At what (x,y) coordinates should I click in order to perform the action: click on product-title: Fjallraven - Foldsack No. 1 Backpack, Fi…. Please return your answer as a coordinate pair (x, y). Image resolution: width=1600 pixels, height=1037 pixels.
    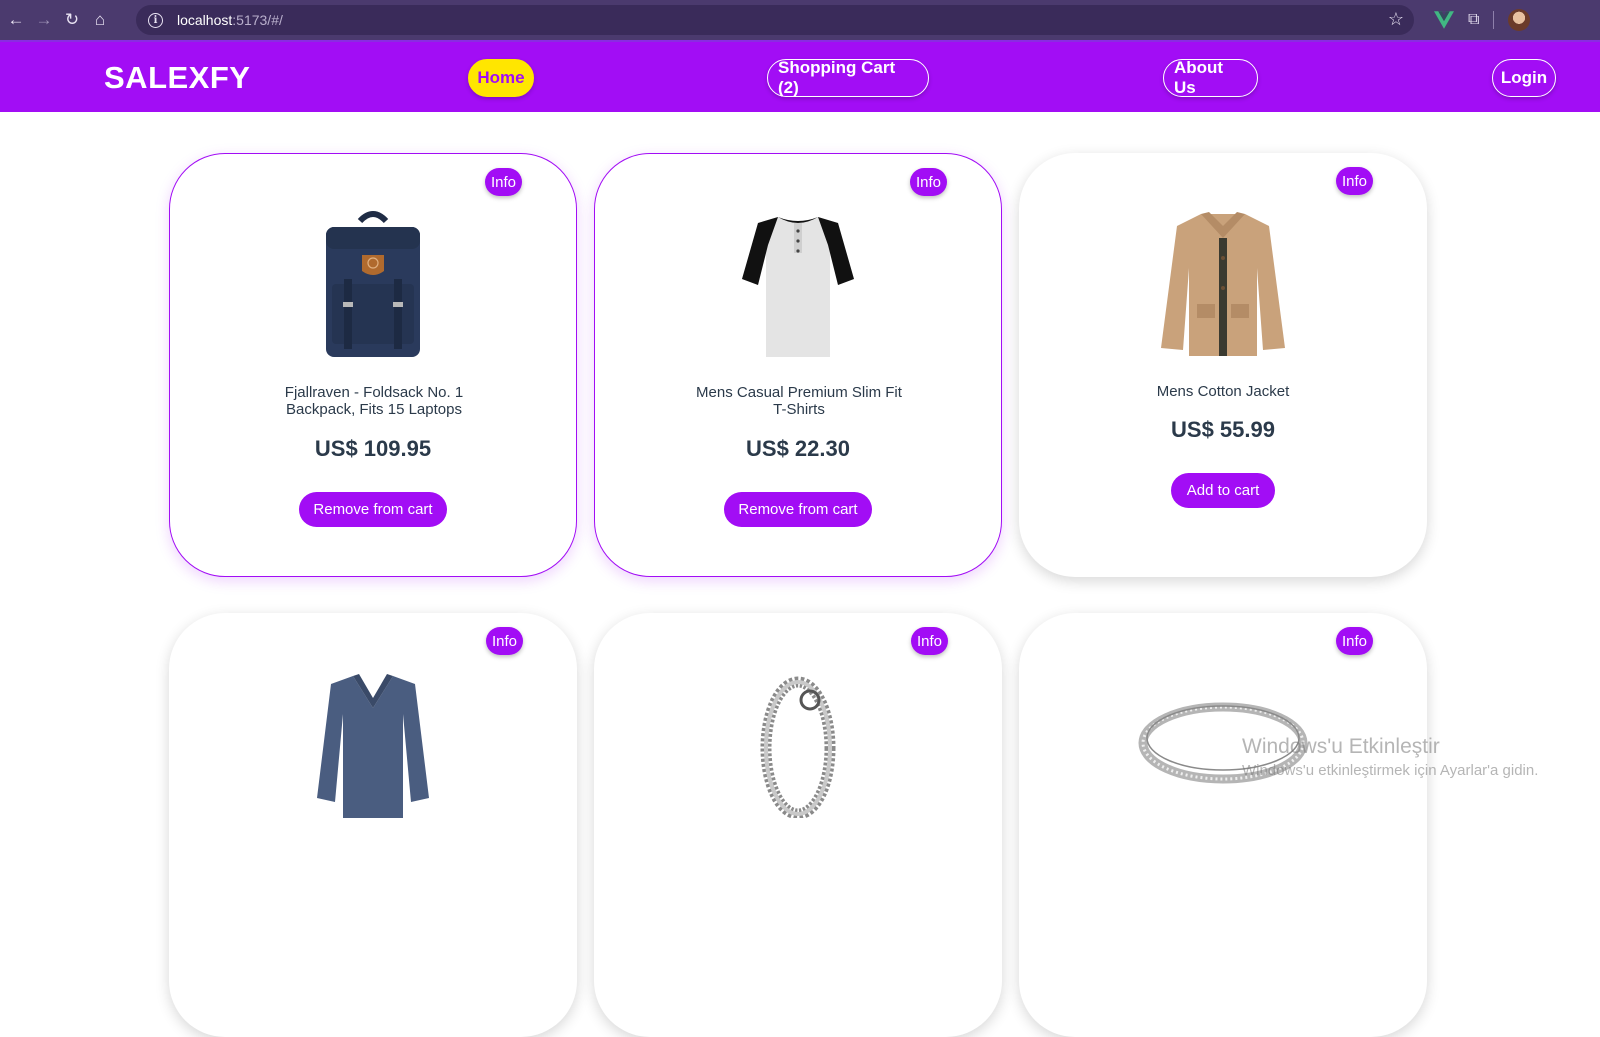
    Looking at the image, I should click on (374, 401).